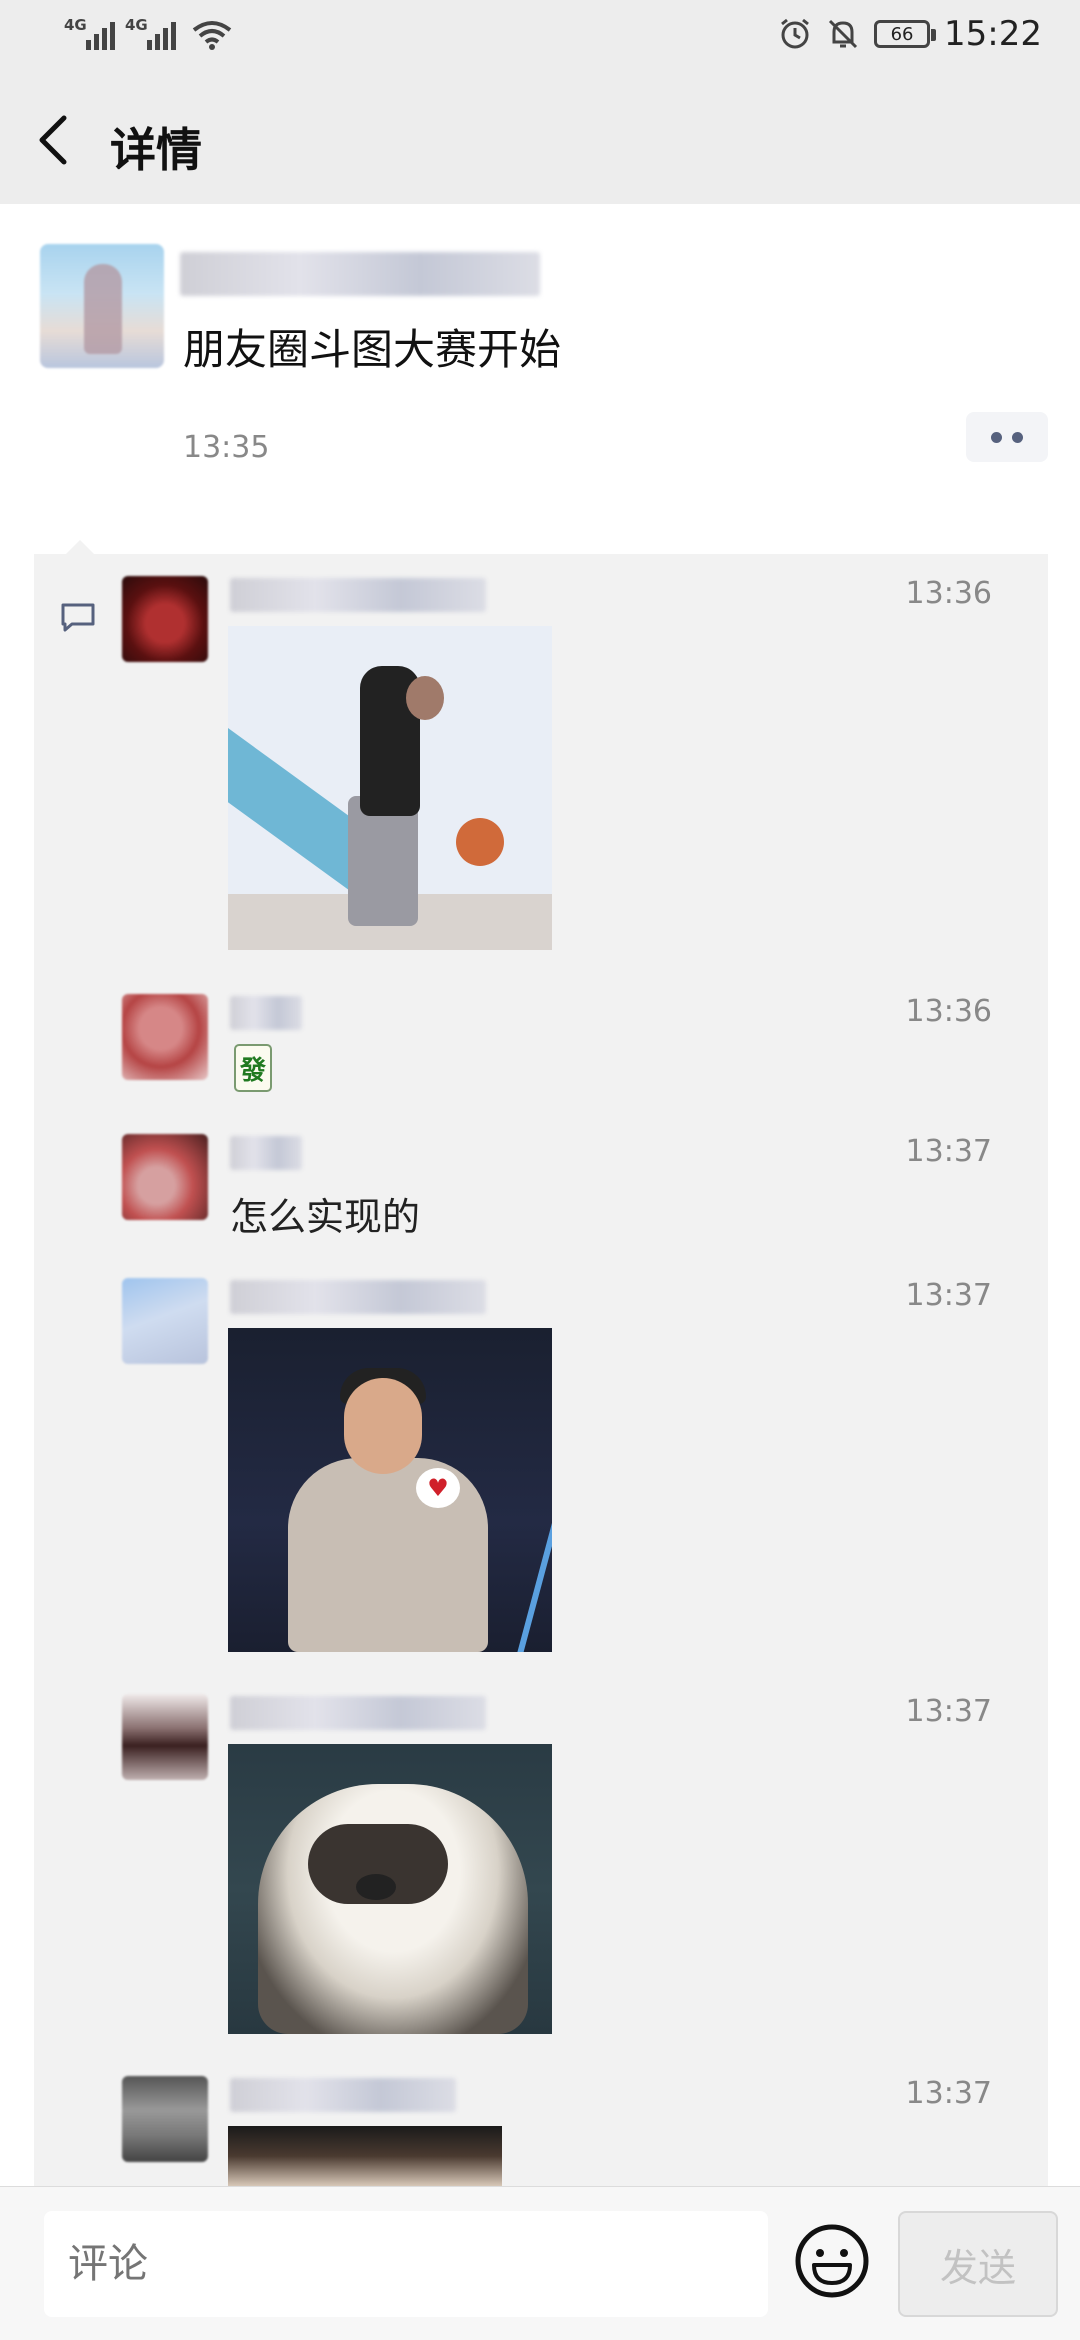 This screenshot has height=2340, width=1080. What do you see at coordinates (54, 140) in the screenshot?
I see `back-arrow-icon` at bounding box center [54, 140].